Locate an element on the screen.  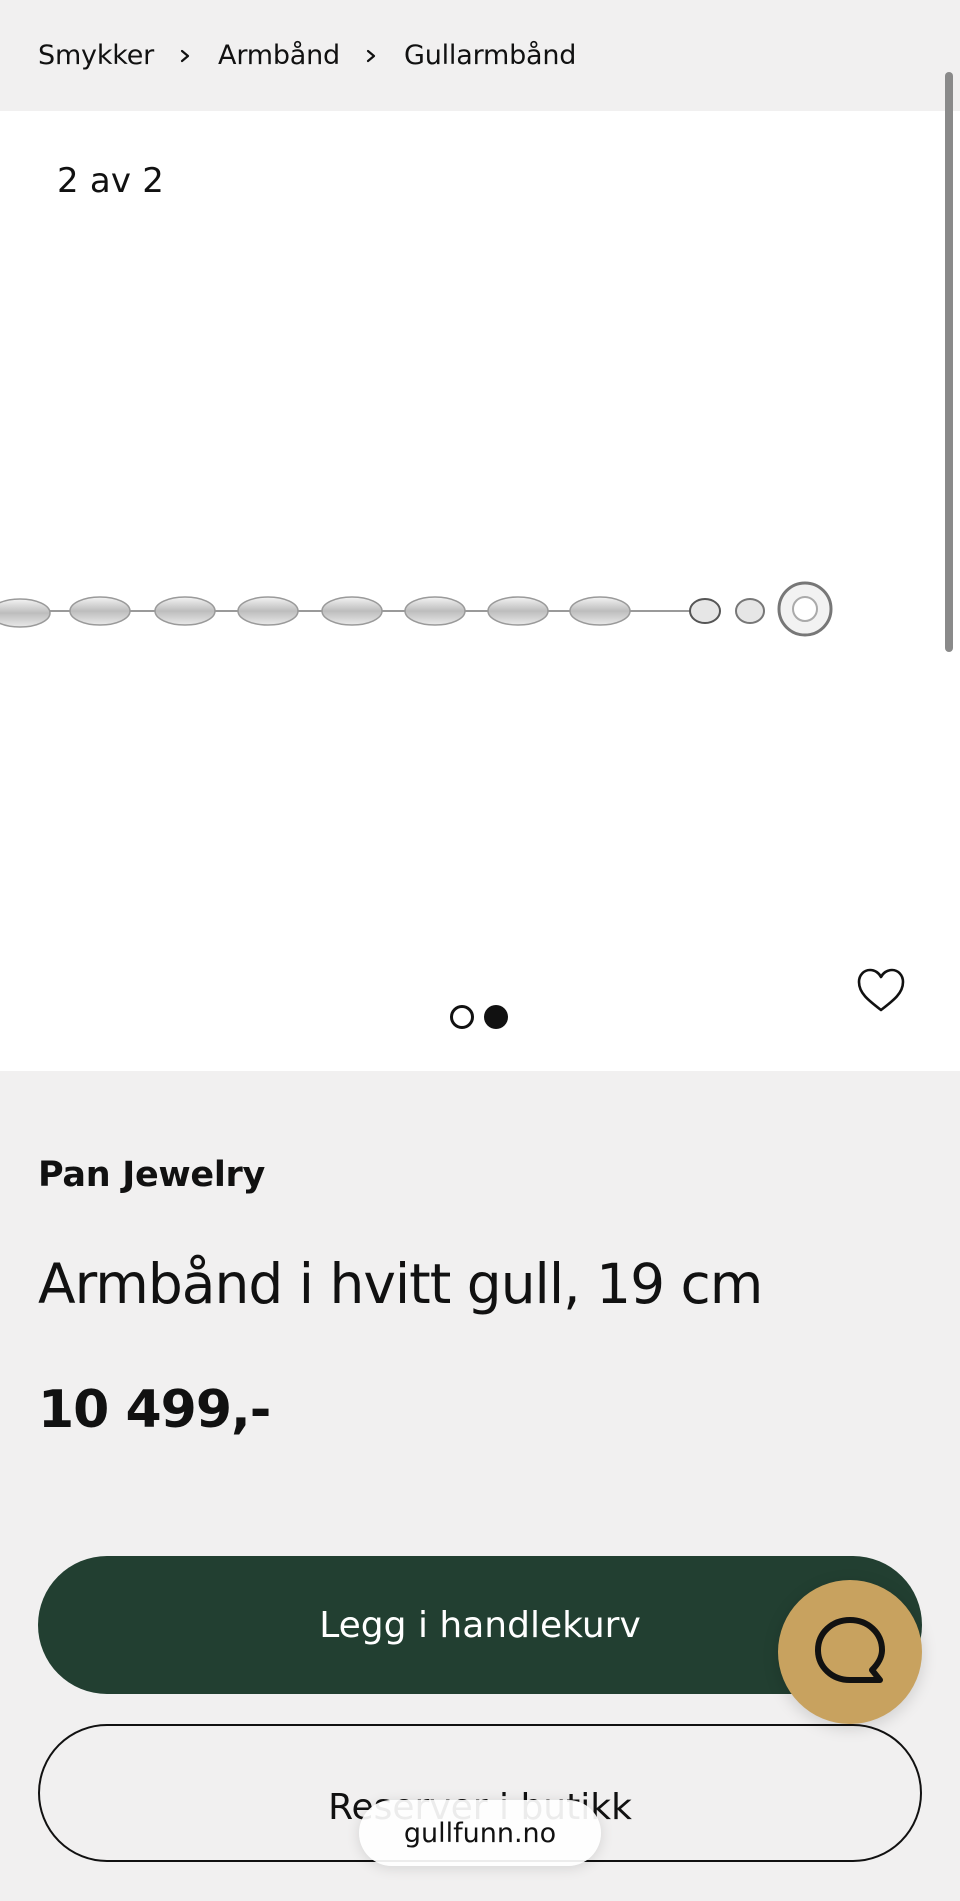
carousel-dots is located at coordinates (479, 1017).